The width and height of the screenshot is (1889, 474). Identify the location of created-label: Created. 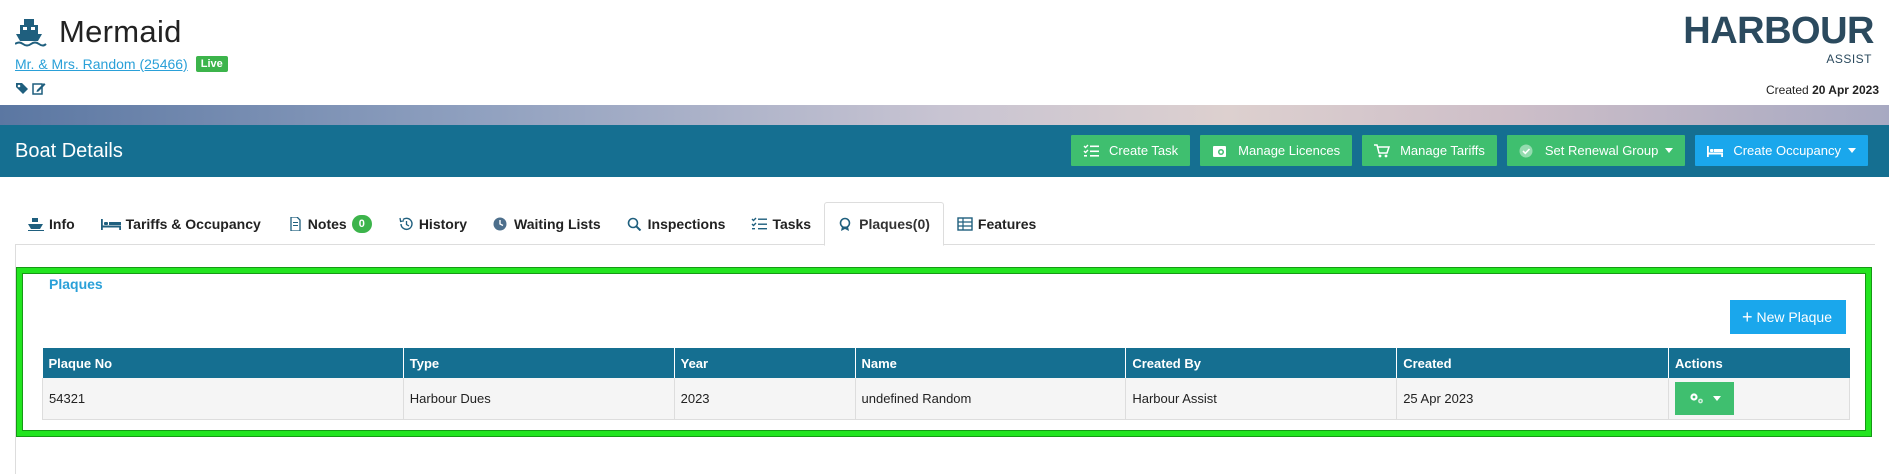
(1787, 90).